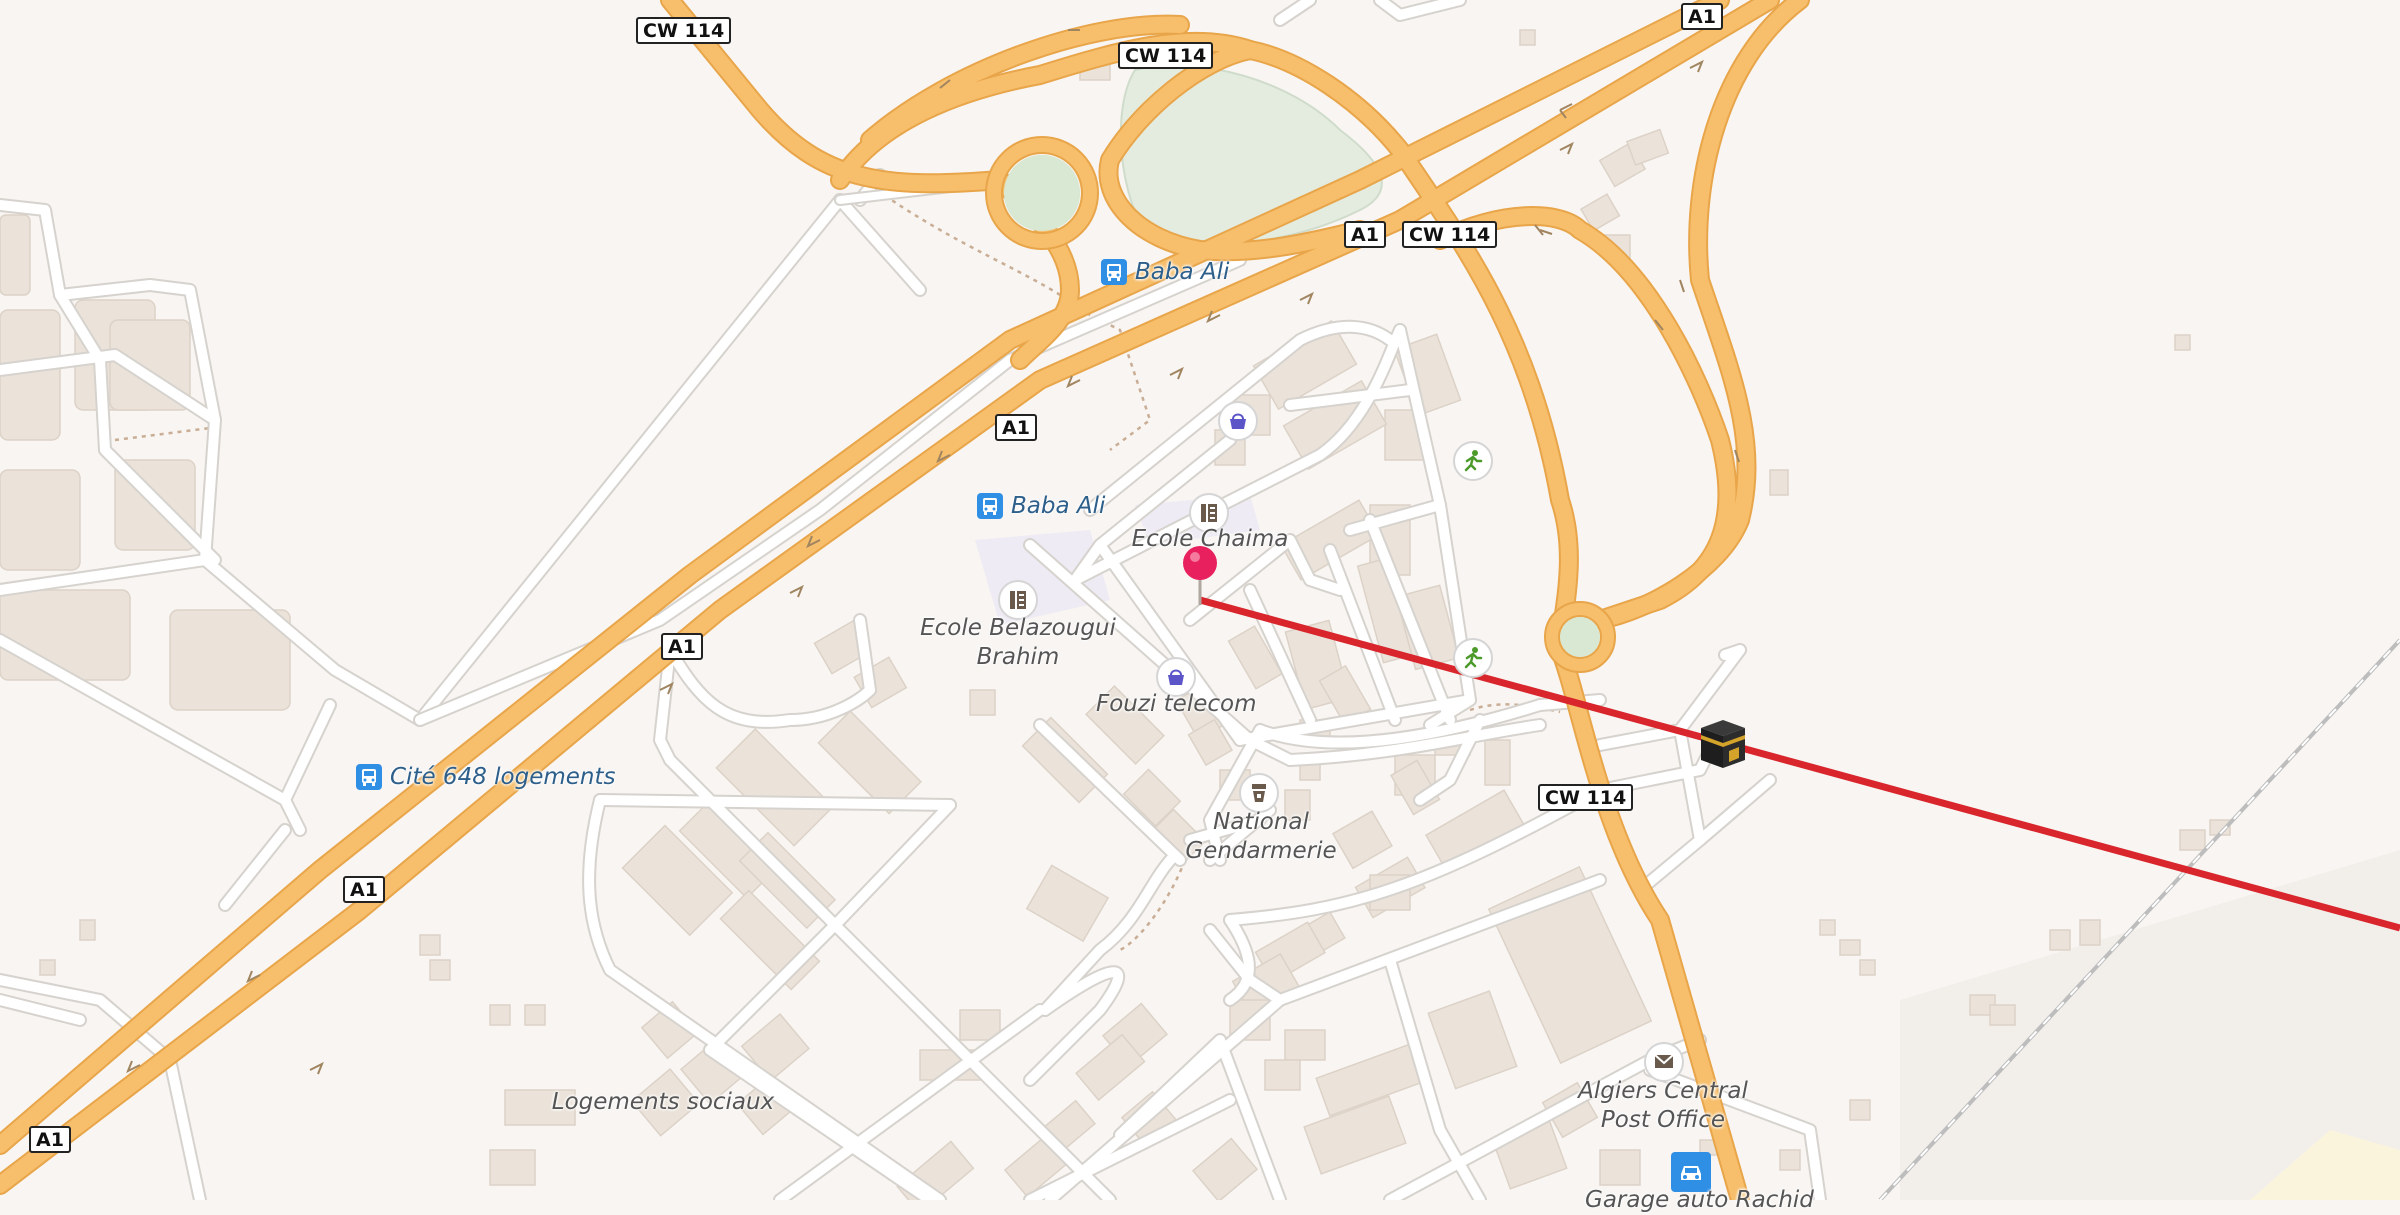  Describe the element at coordinates (1238, 421) in the screenshot. I see `shopping-basket-icon` at that location.